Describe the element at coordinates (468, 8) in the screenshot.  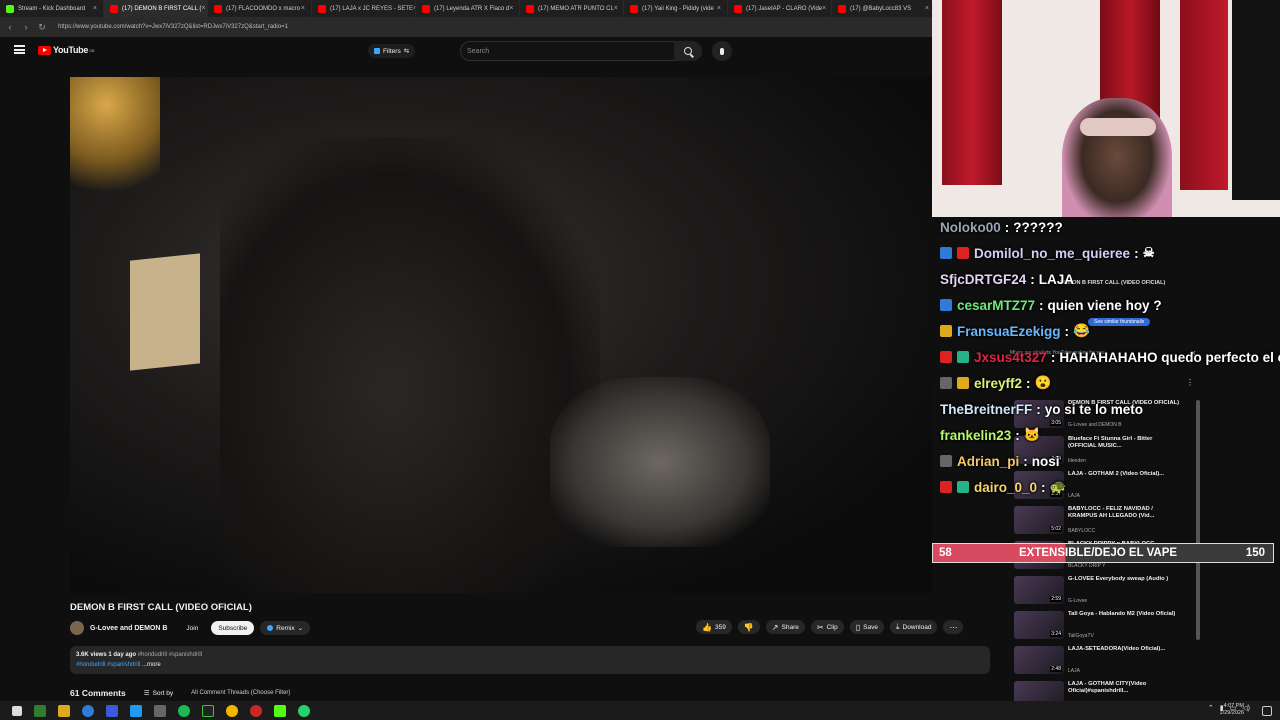
I see `browser-tab: (17) Leyenda ATR X Flaco d ×` at that location.